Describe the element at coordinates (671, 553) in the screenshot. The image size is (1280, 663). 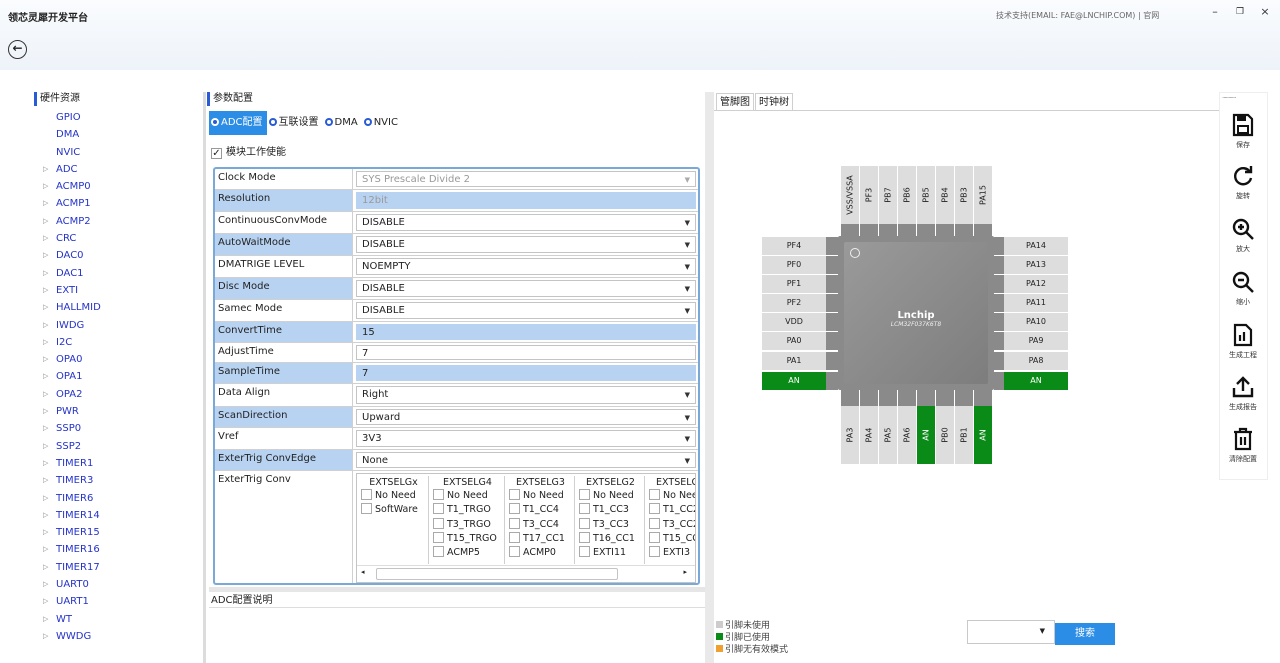
I see `exttrig-option: EXTI3` at that location.